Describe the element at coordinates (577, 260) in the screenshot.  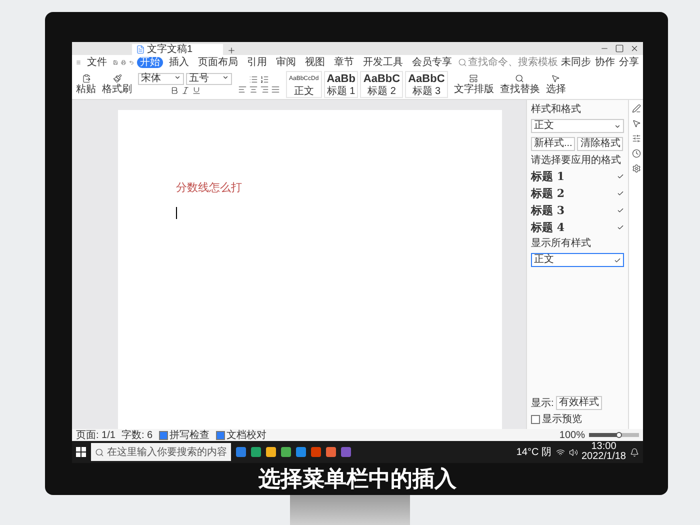
I see `applied-style-item: 正文` at that location.